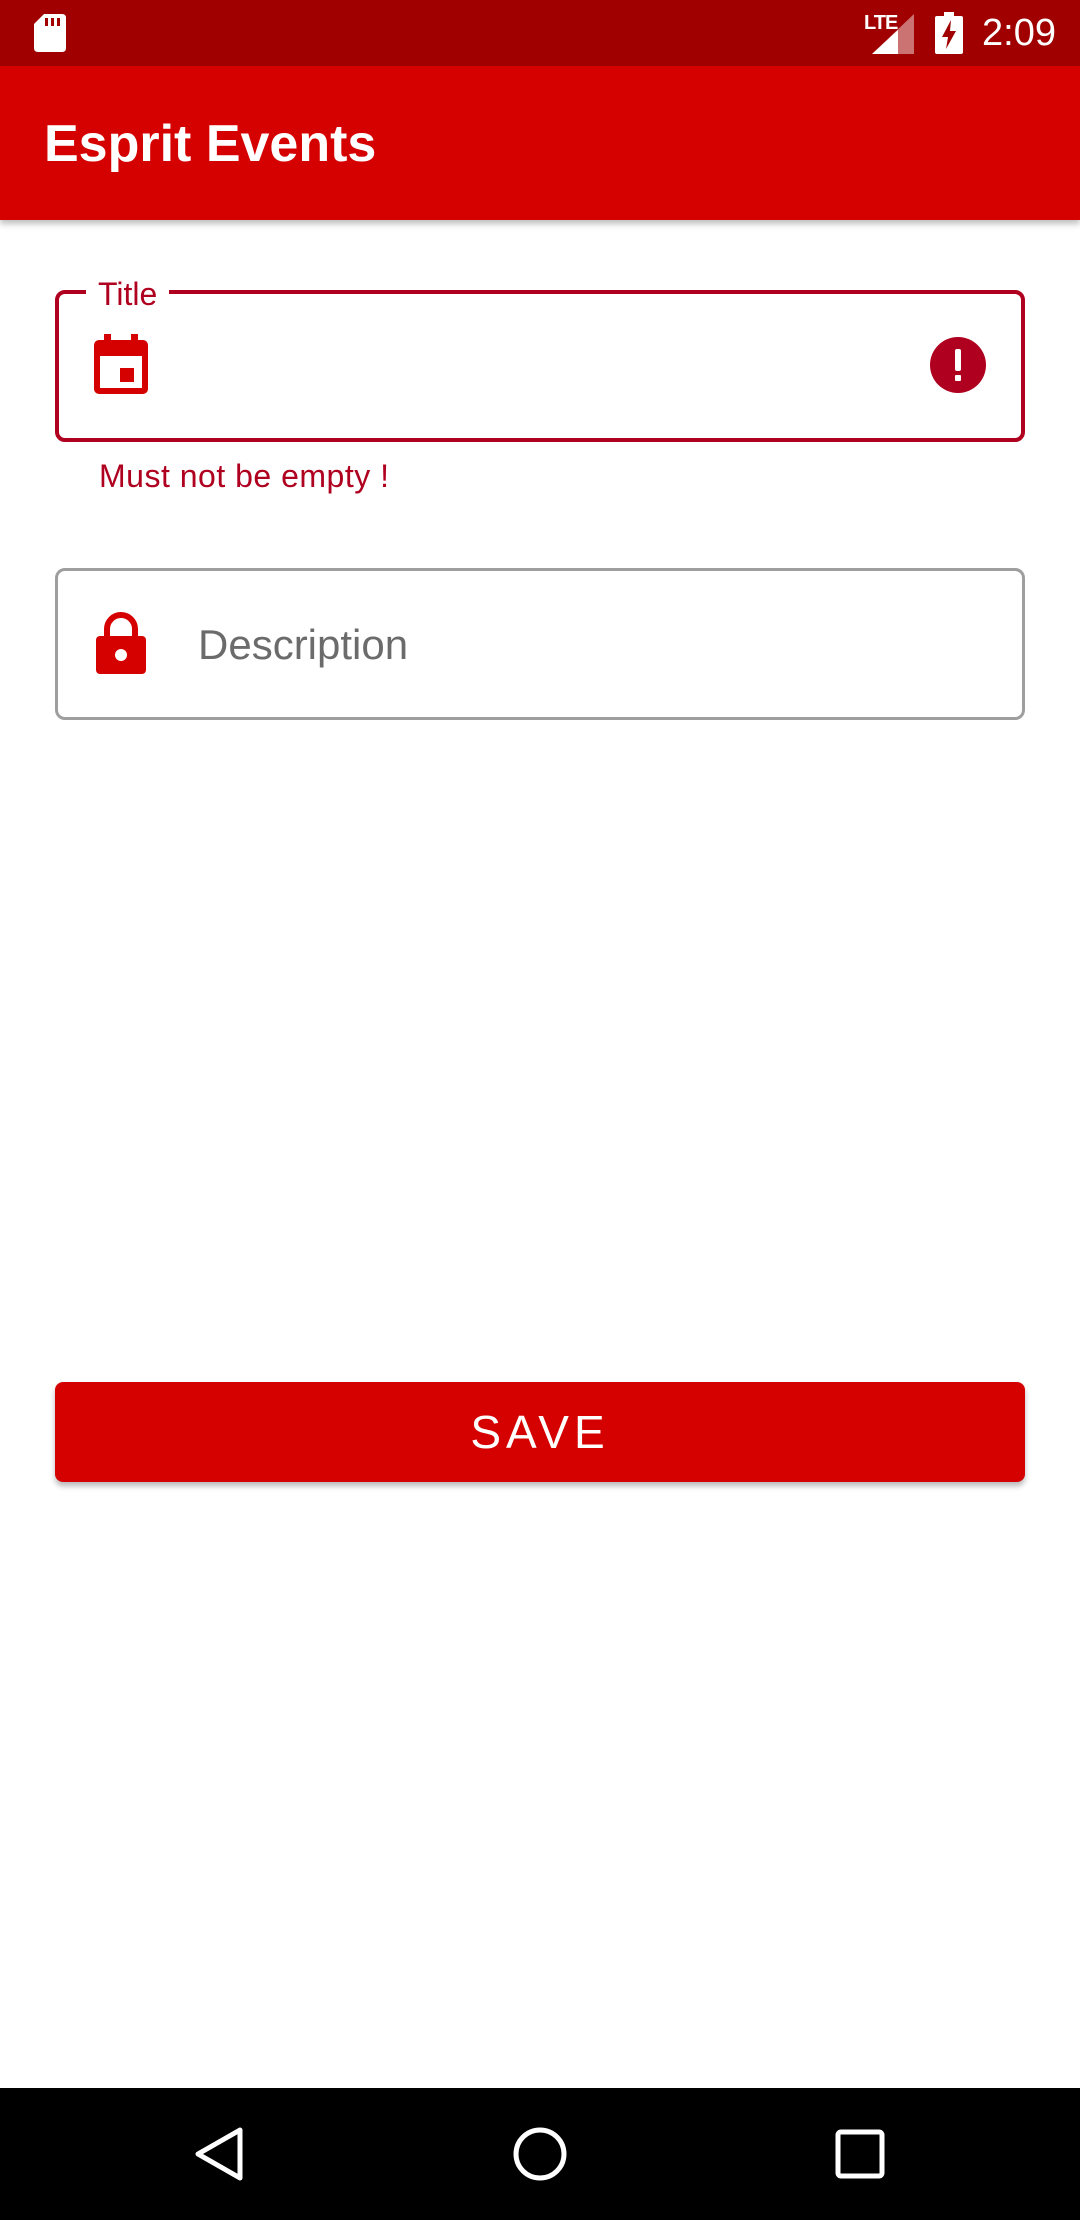 This screenshot has height=2220, width=1080. I want to click on save-button: SAVE, so click(540, 1432).